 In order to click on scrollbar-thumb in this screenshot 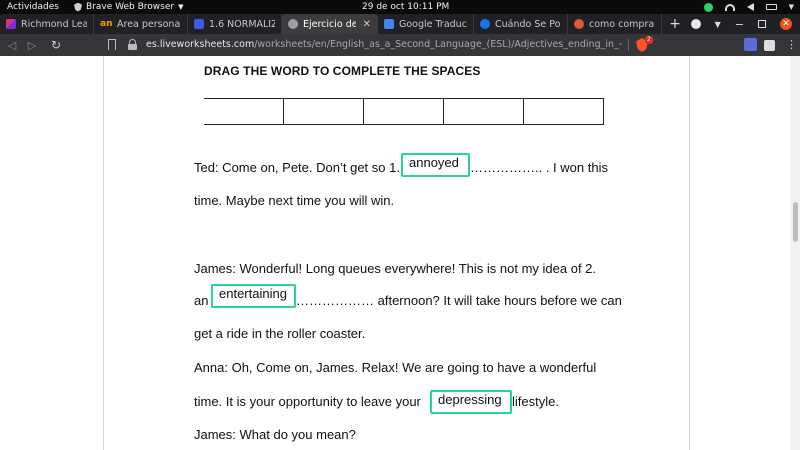, I will do `click(795, 222)`.